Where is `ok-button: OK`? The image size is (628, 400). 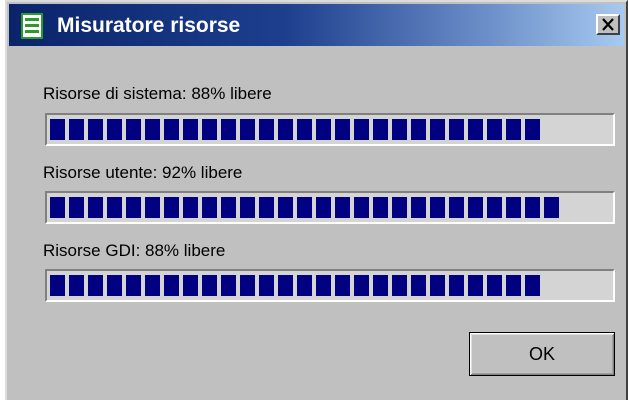 ok-button: OK is located at coordinates (542, 354).